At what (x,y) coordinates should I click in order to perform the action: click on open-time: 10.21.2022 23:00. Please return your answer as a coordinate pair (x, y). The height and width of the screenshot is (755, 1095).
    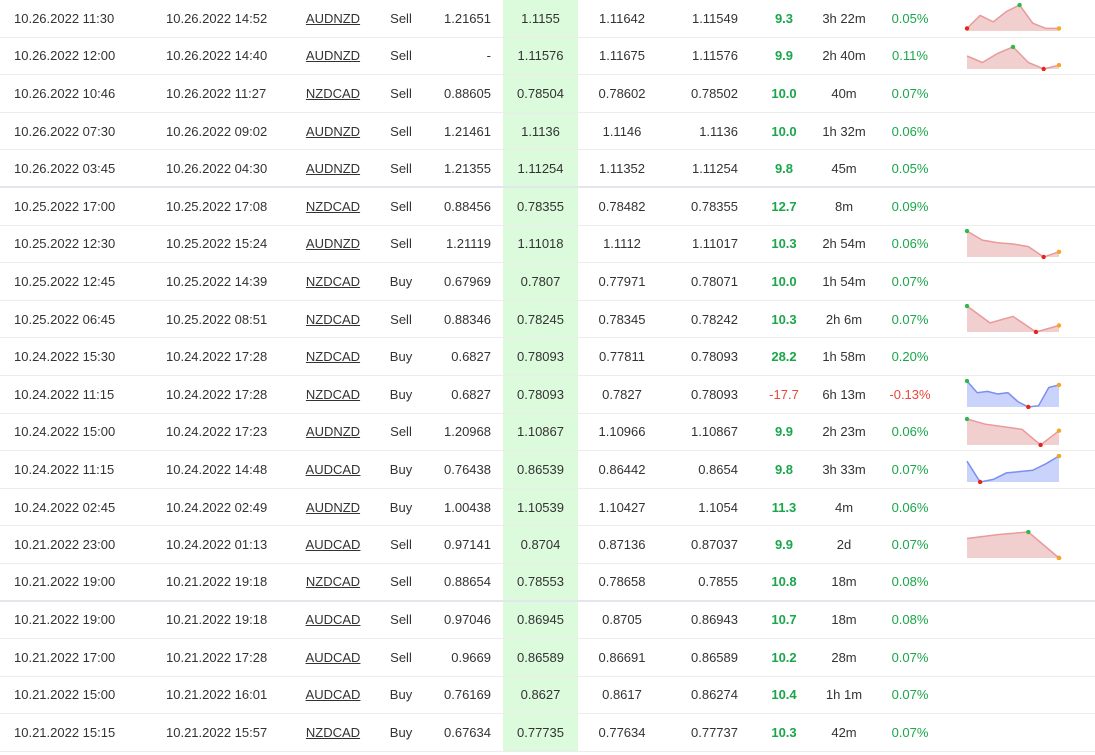
    Looking at the image, I should click on (65, 545).